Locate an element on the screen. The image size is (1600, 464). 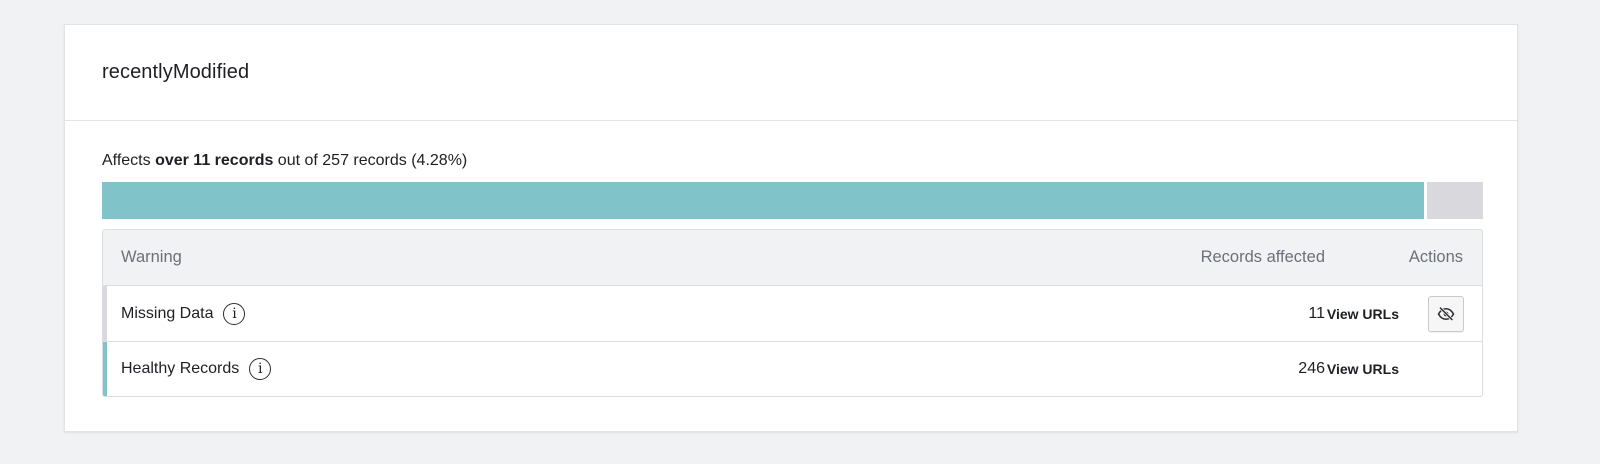
warning-cell: Missing Data i is located at coordinates (583, 313).